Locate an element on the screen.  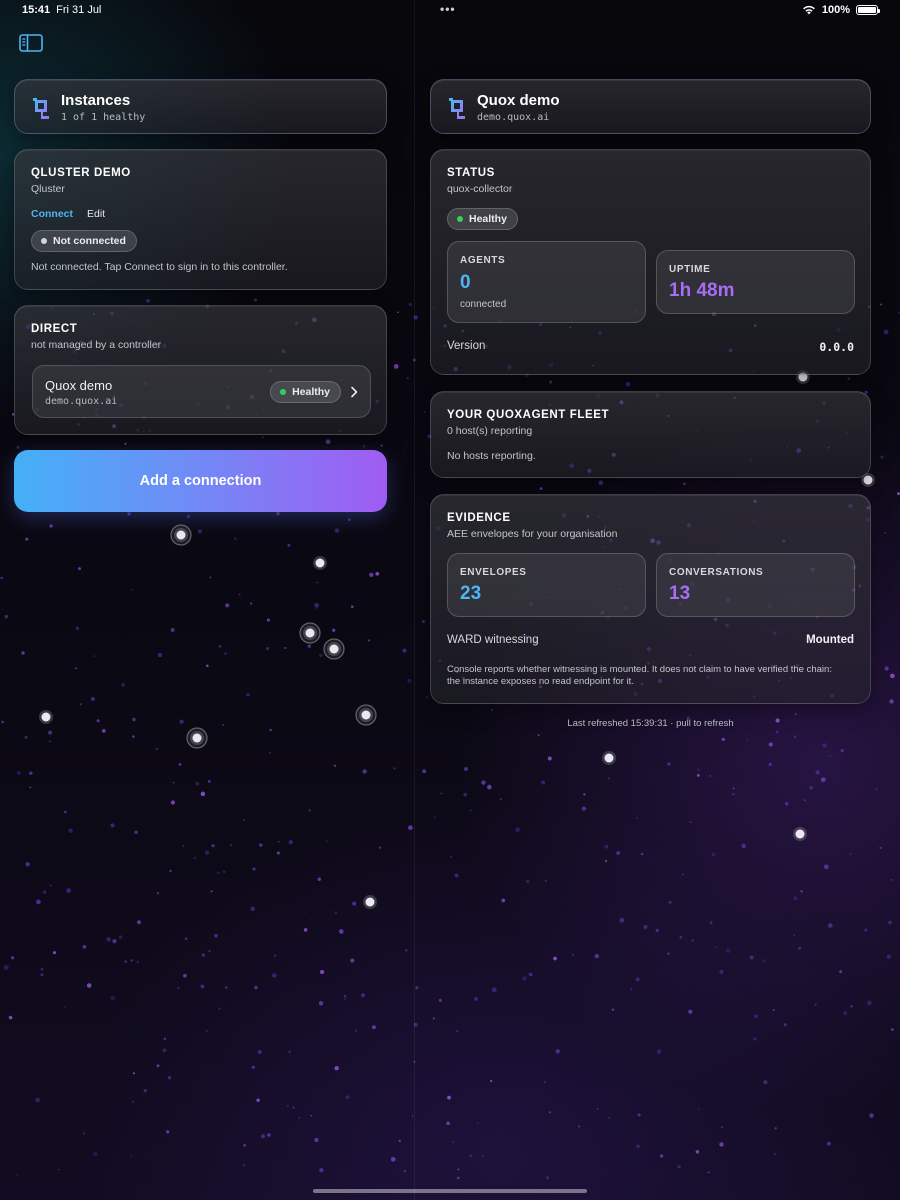
instance-status-label: Healthy is located at coordinates (311, 392).